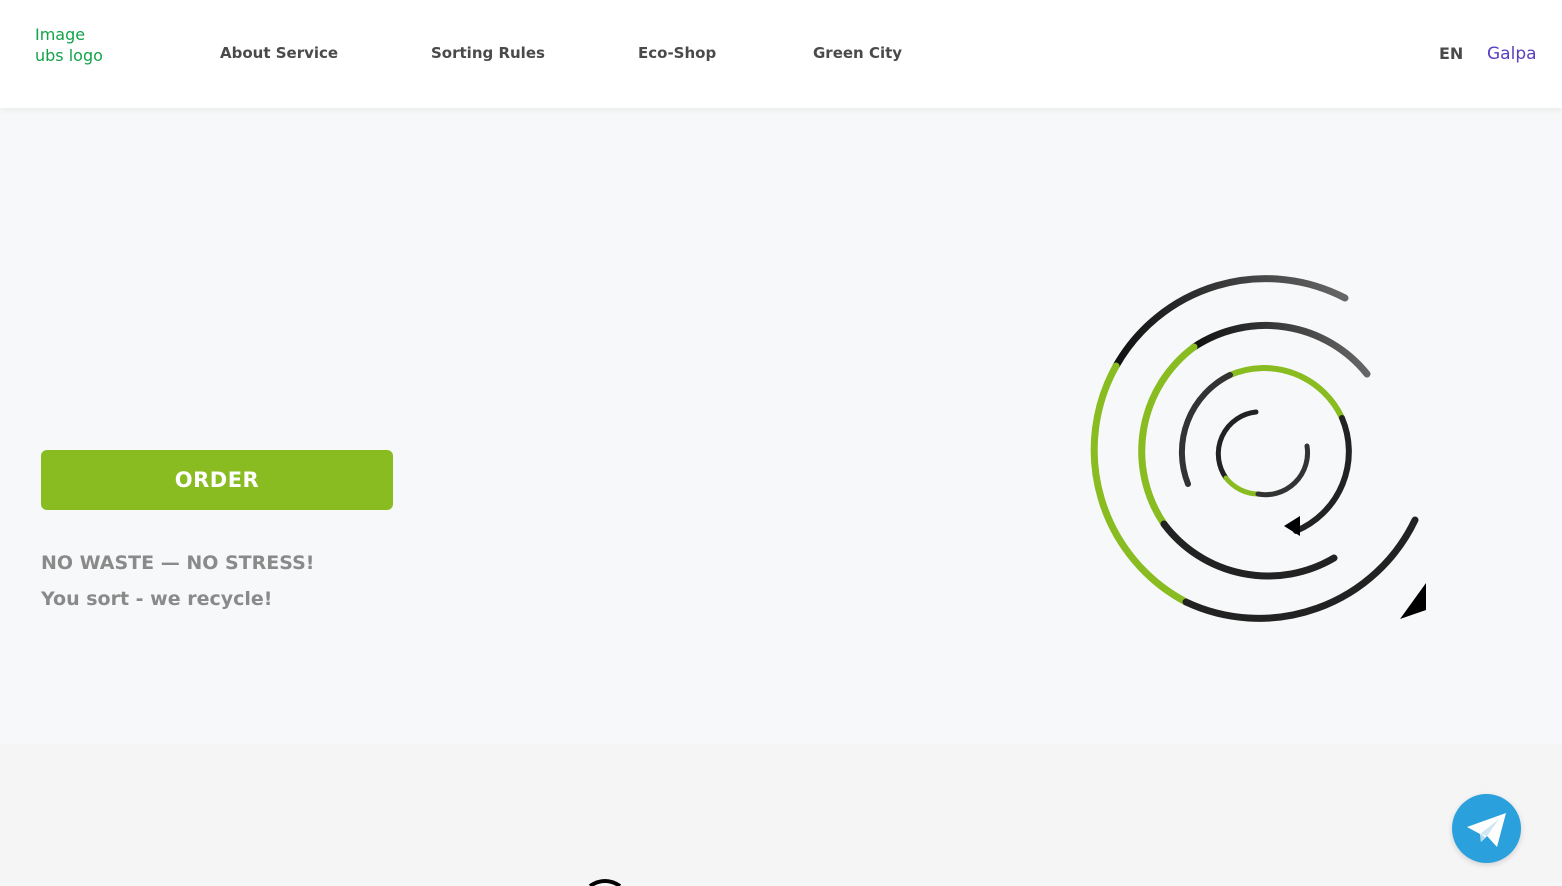 The height and width of the screenshot is (886, 1562). What do you see at coordinates (605, 882) in the screenshot?
I see `partial-arc-graphic` at bounding box center [605, 882].